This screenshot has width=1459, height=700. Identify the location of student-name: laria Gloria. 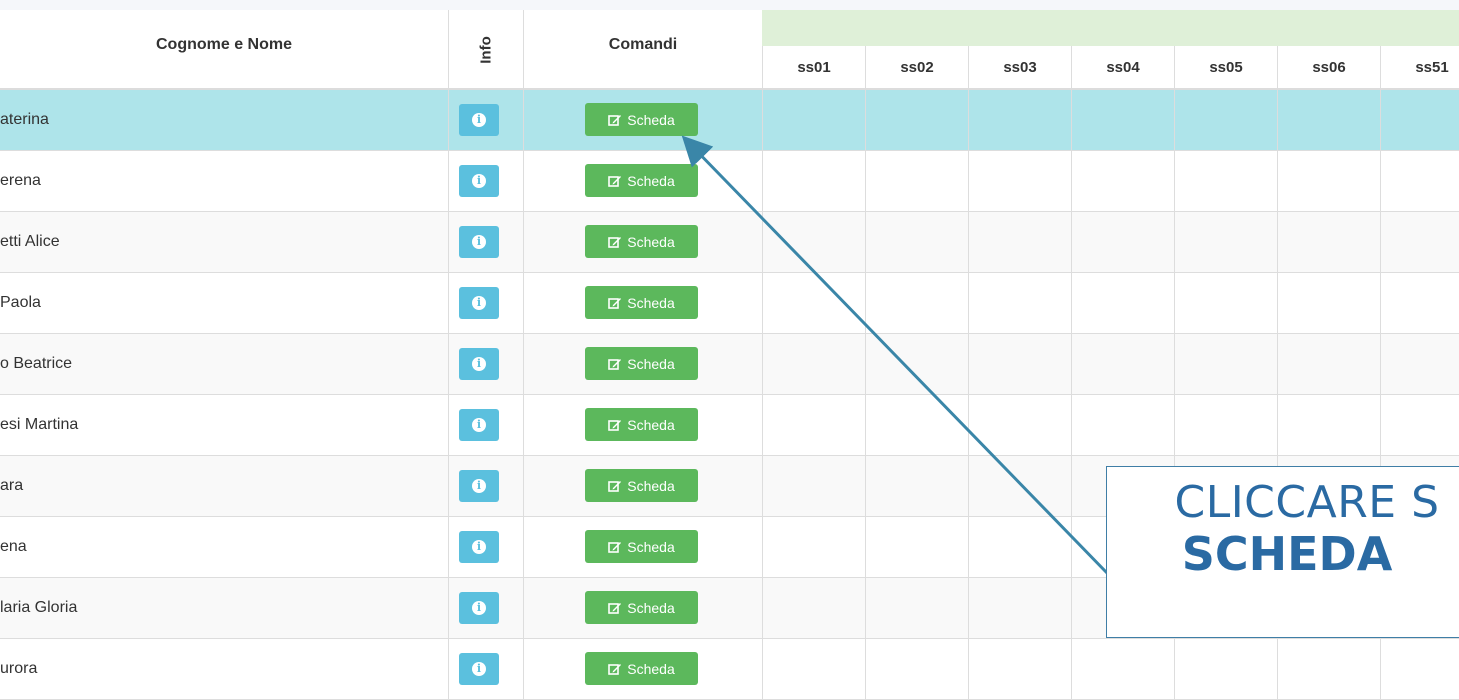
(39, 607).